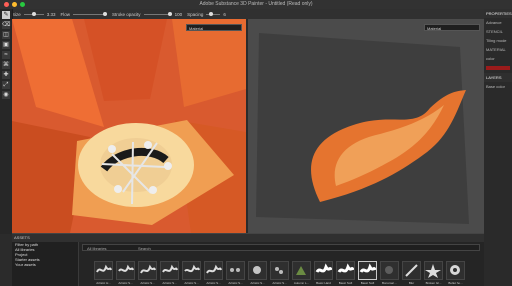 This screenshot has width=512, height=286. Describe the element at coordinates (178, 14) in the screenshot. I see `stroke-opacity-value: 100` at that location.